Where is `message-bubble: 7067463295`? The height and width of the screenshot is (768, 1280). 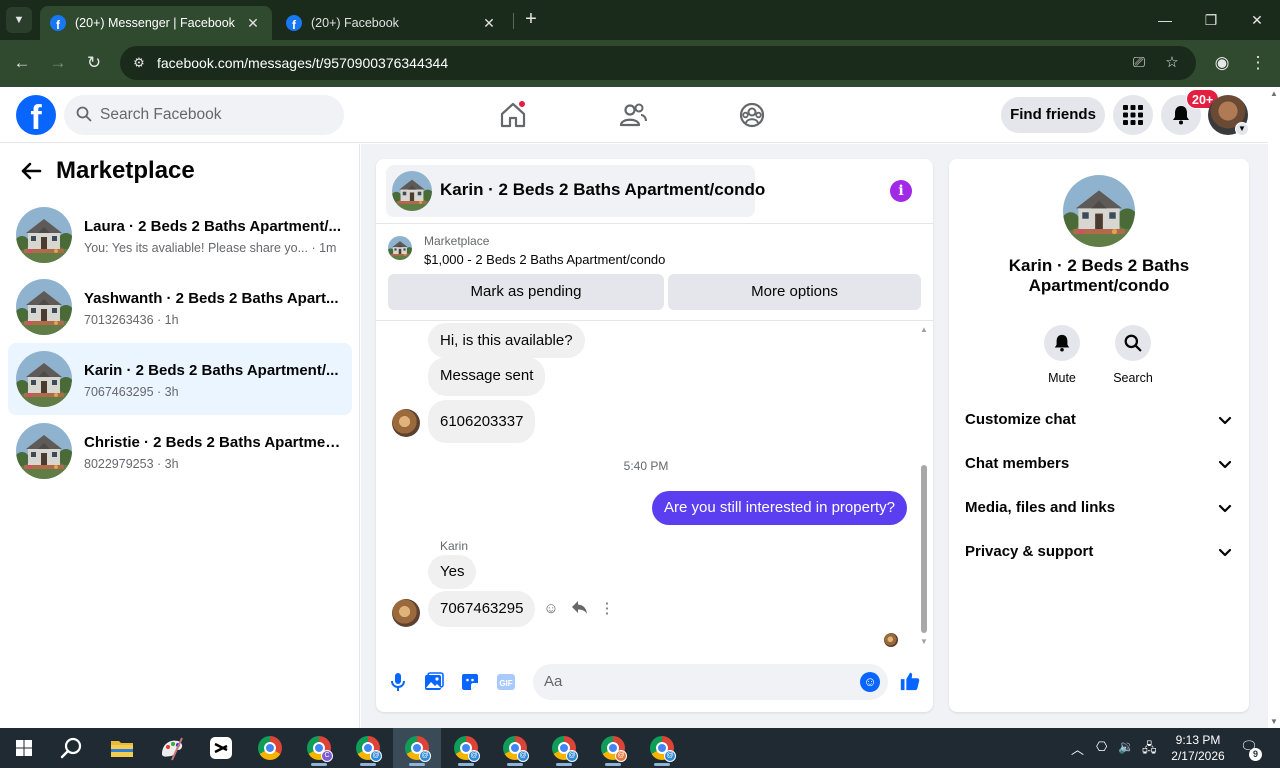 message-bubble: 7067463295 is located at coordinates (482, 609).